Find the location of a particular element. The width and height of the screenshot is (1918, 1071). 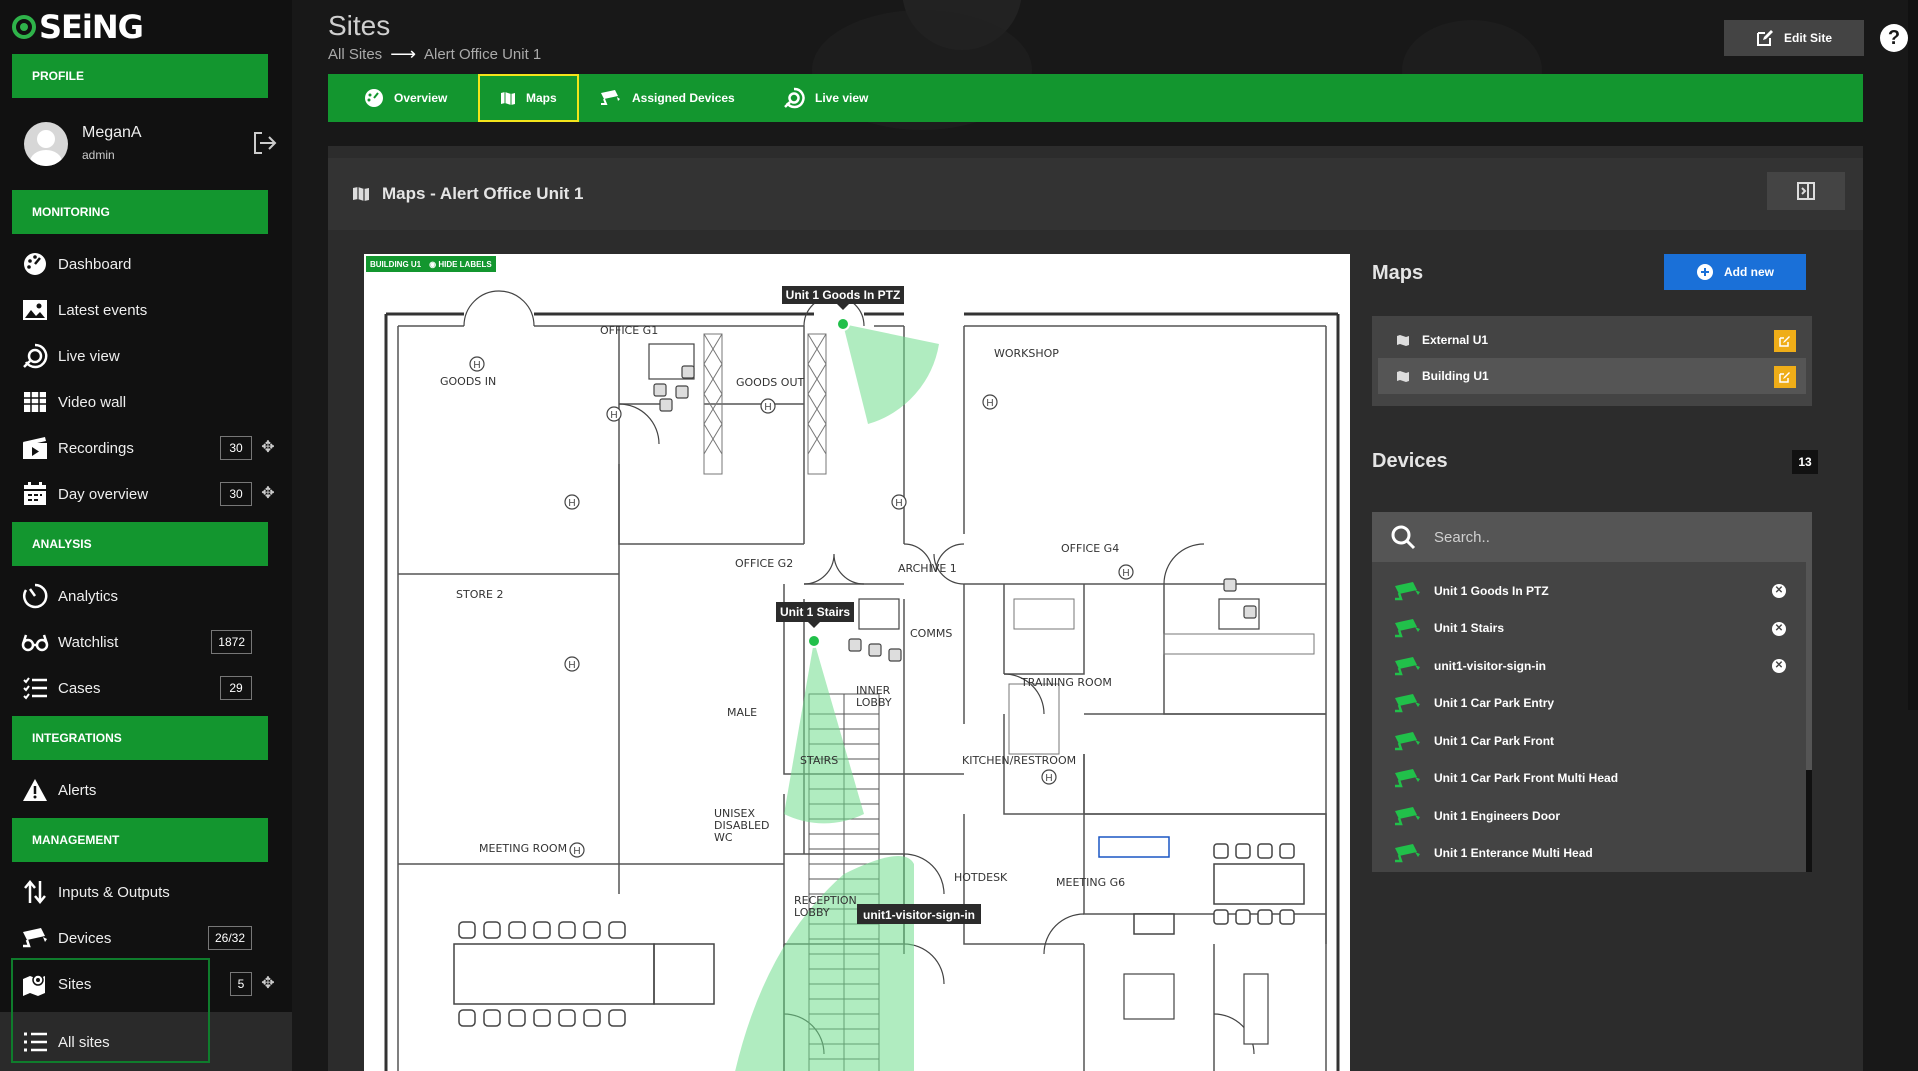

map-list-item-selected: Building U1 is located at coordinates (1592, 376).